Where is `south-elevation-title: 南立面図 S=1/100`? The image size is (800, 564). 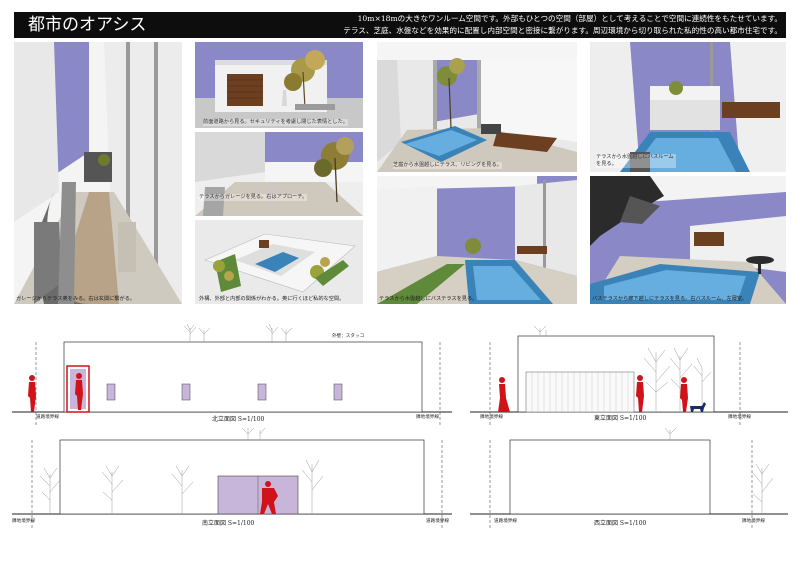 south-elevation-title: 南立面図 S=1/100 is located at coordinates (228, 523).